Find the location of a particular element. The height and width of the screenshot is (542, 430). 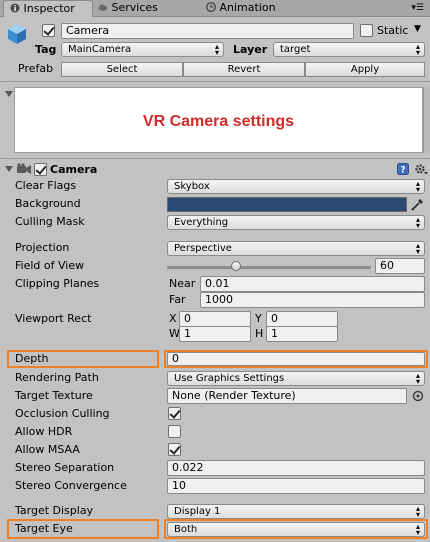

layer-label: Layer is located at coordinates (250, 49).